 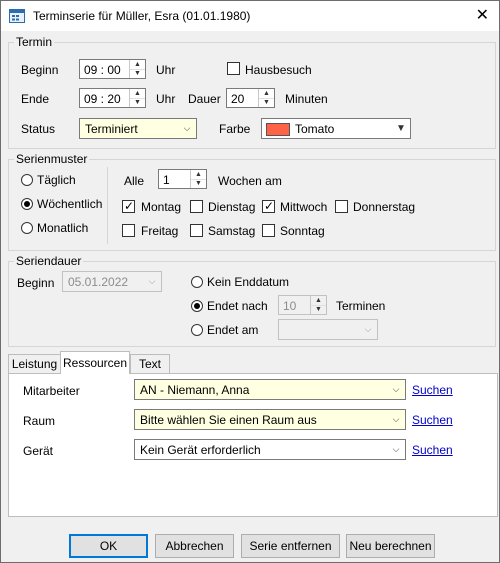 I want to click on alle-label: Alle, so click(x=134, y=181).